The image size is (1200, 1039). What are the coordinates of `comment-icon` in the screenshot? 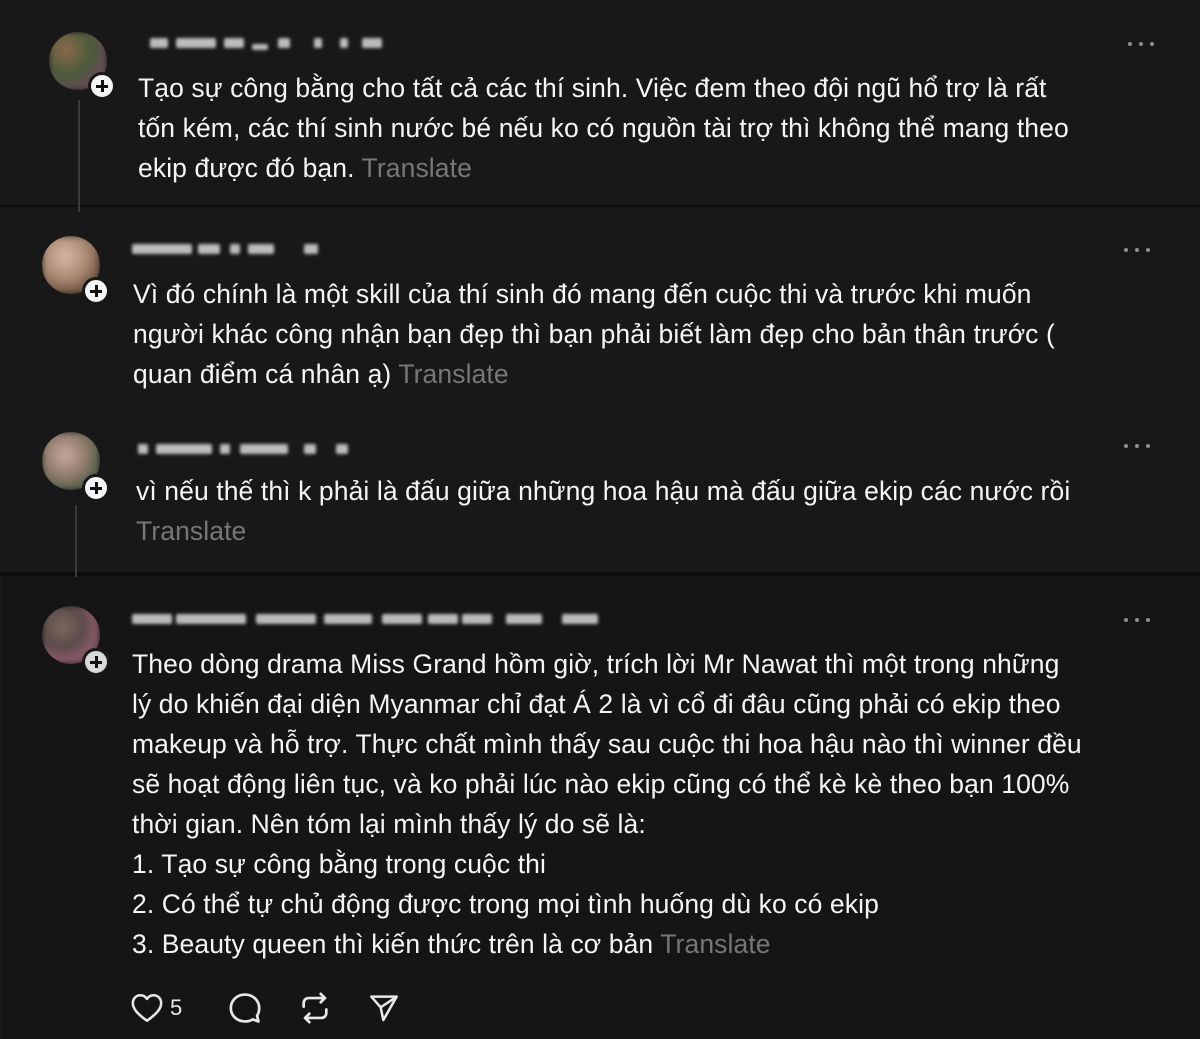 It's located at (245, 1008).